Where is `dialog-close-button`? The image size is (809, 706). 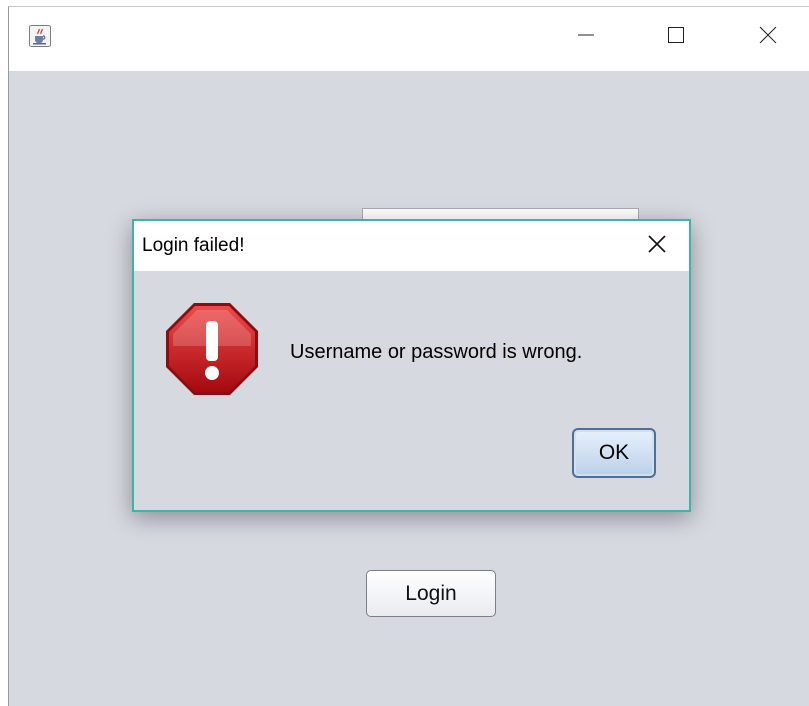
dialog-close-button is located at coordinates (657, 246).